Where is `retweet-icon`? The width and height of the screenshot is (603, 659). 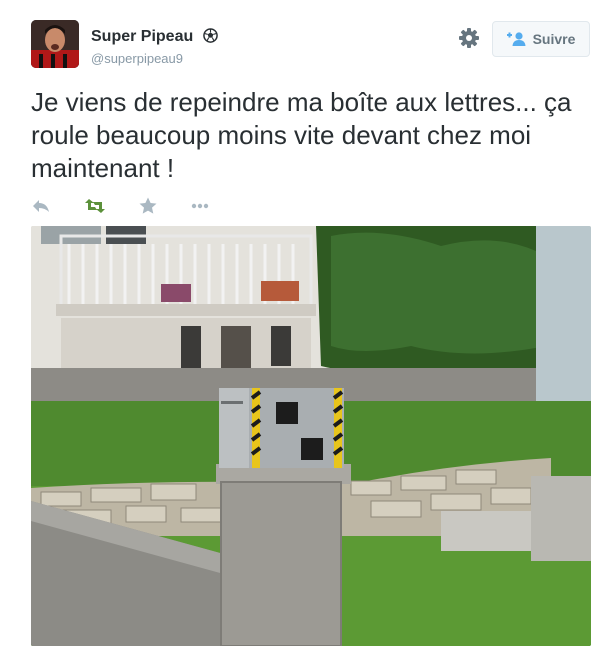
retweet-icon is located at coordinates (95, 206).